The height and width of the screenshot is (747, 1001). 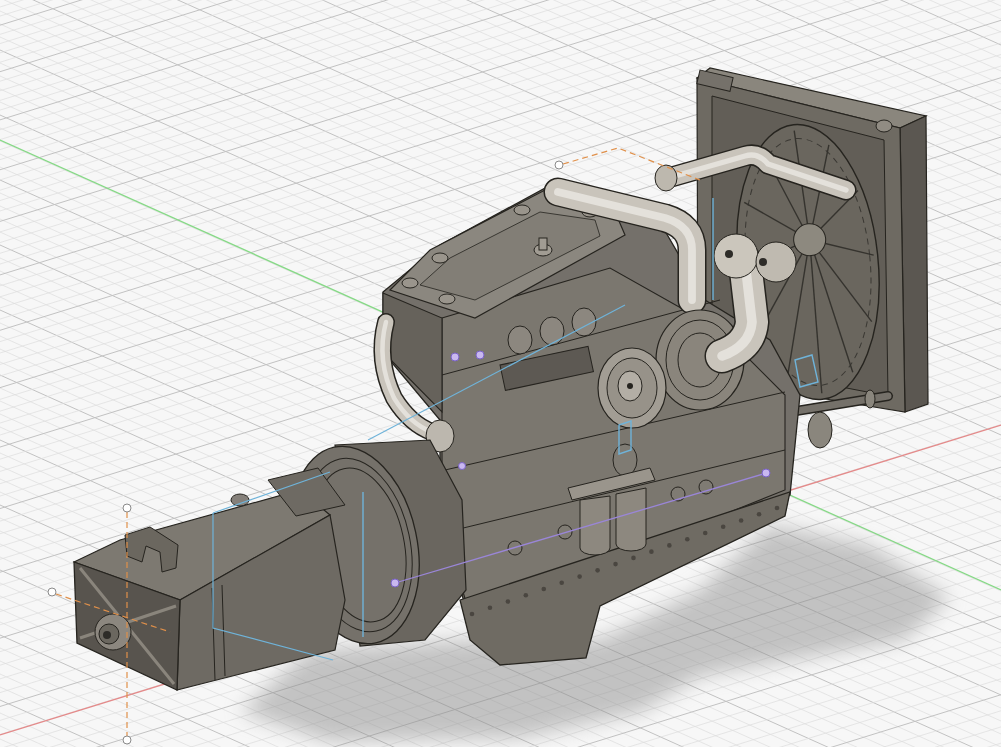 I want to click on hose-clamp, so click(x=440, y=436).